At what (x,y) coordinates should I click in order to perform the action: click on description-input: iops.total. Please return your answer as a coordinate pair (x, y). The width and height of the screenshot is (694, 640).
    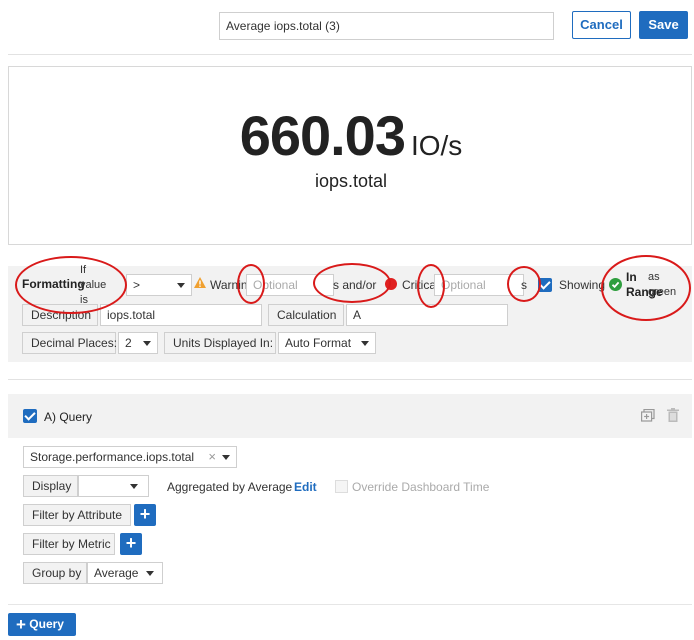
    Looking at the image, I should click on (181, 315).